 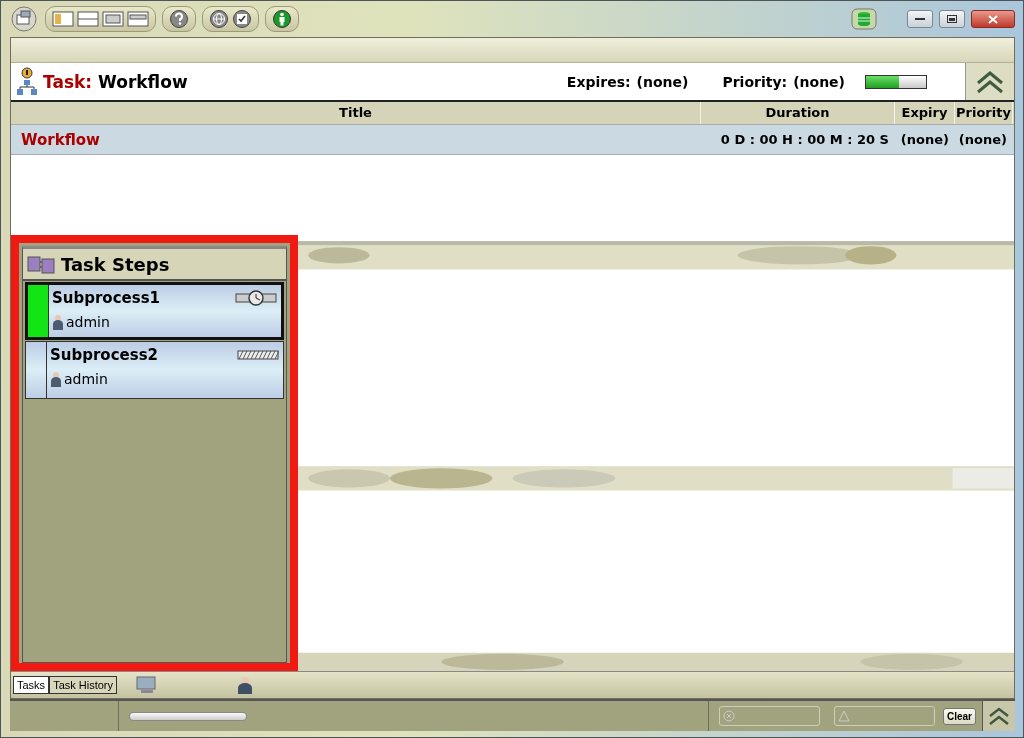 I want to click on task-step: Subprocess1 admin, so click(x=154, y=311).